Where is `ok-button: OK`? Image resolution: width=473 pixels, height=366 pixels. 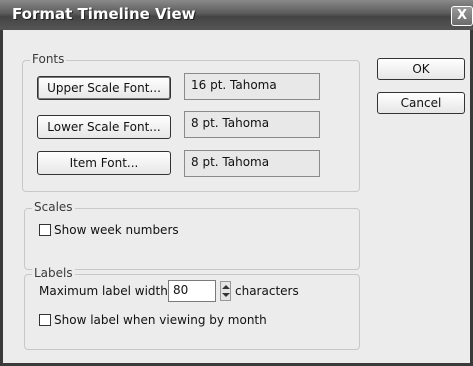
ok-button: OK is located at coordinates (421, 69).